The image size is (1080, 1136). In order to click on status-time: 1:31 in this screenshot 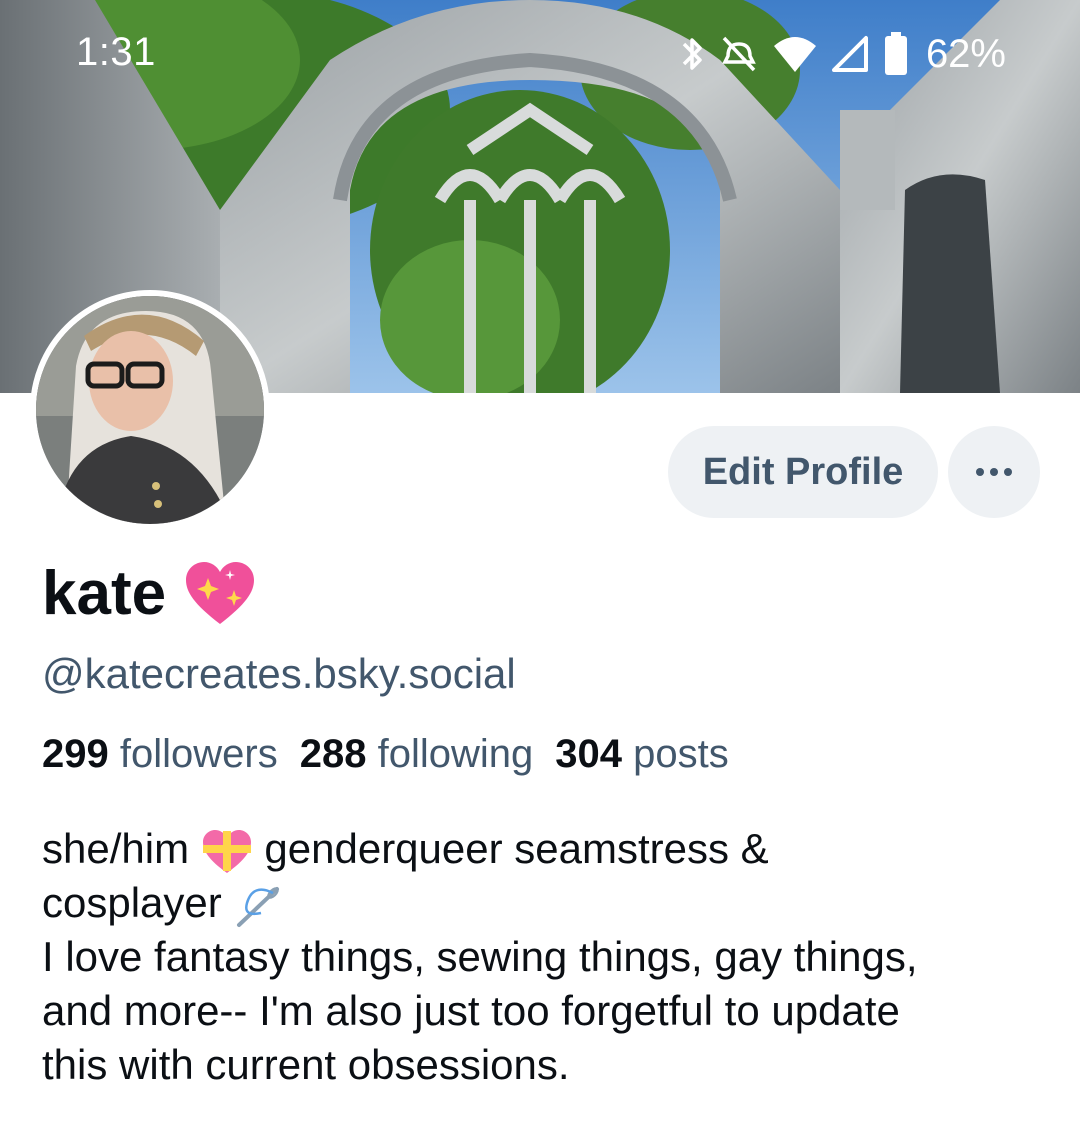, I will do `click(116, 52)`.